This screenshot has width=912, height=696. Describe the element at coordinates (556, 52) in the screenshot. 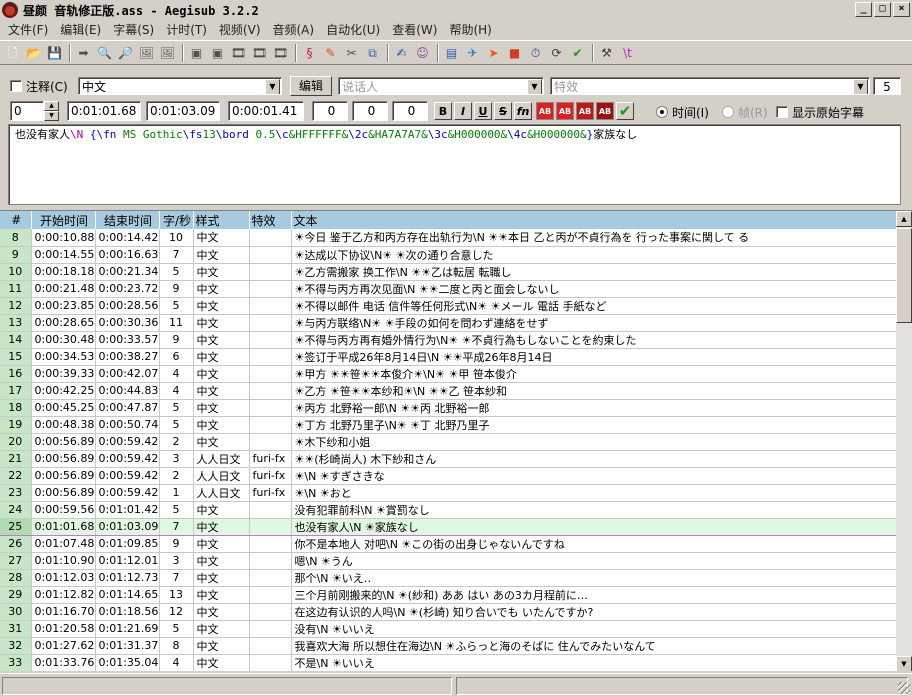

I see `resample-icon: ⟳` at that location.